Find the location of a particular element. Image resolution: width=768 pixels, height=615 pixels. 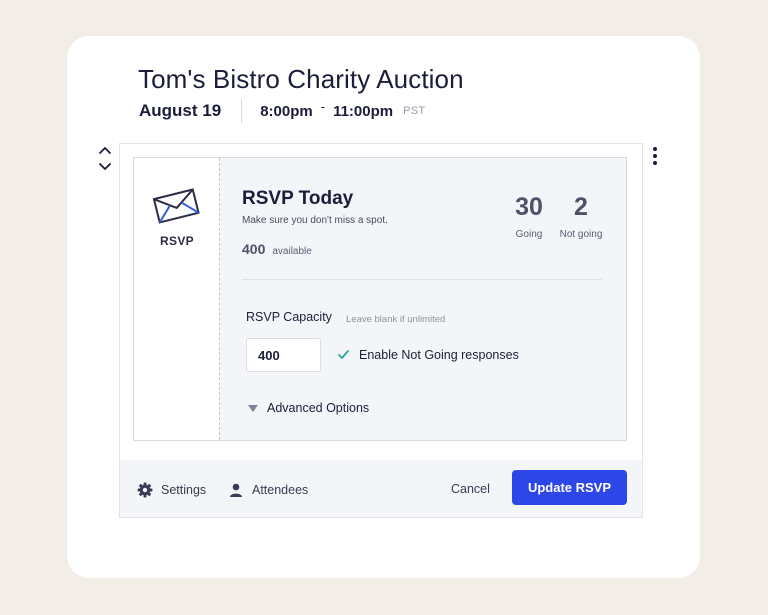

update-rsvp-button: Update RSVP is located at coordinates (569, 487).